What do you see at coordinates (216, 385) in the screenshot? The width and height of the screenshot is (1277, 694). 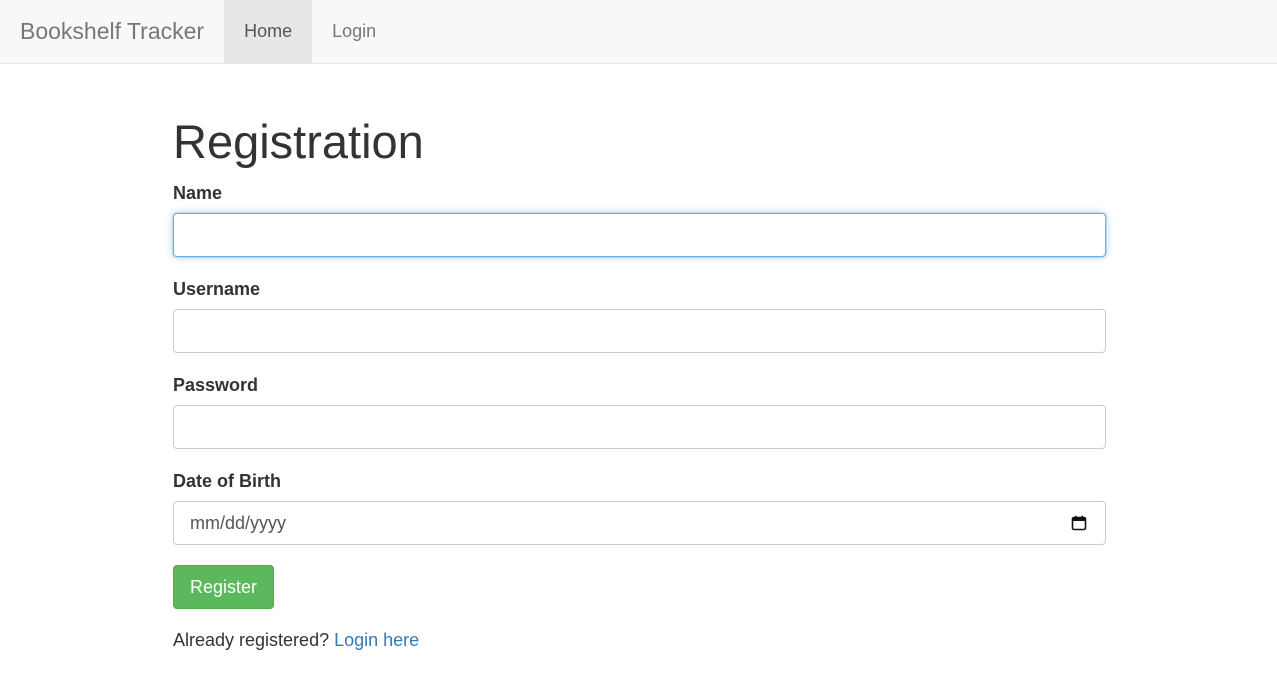 I see `password-label: Password` at bounding box center [216, 385].